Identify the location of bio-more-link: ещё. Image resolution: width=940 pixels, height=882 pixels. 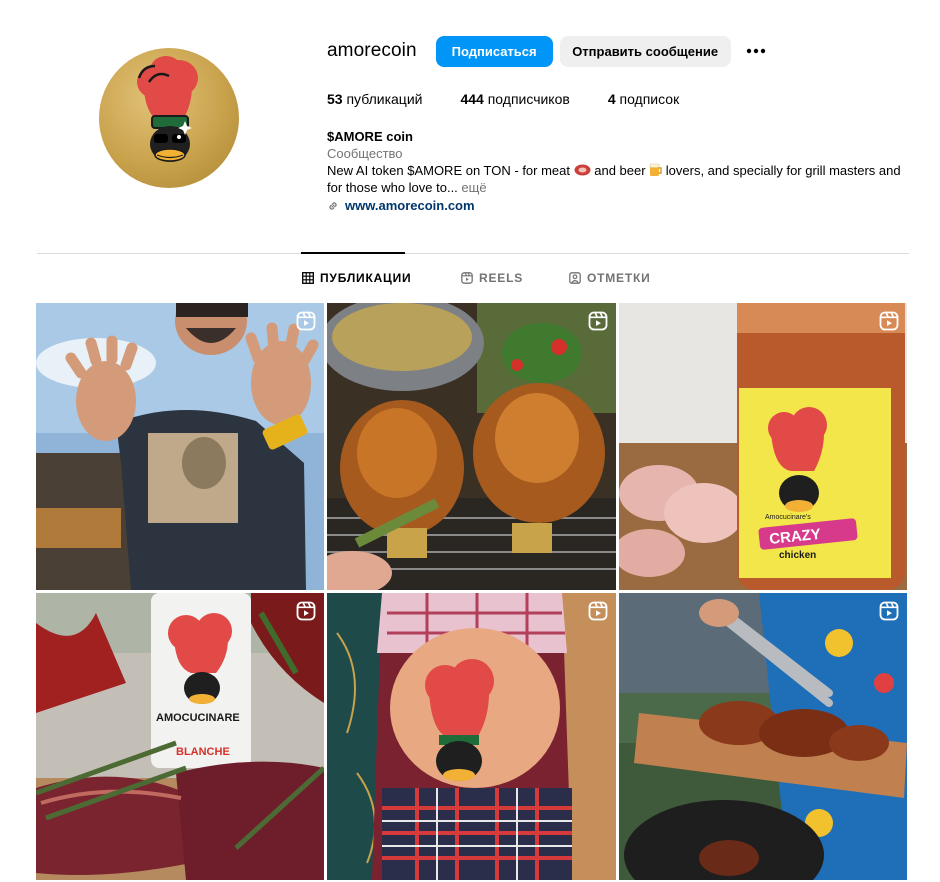
(473, 187).